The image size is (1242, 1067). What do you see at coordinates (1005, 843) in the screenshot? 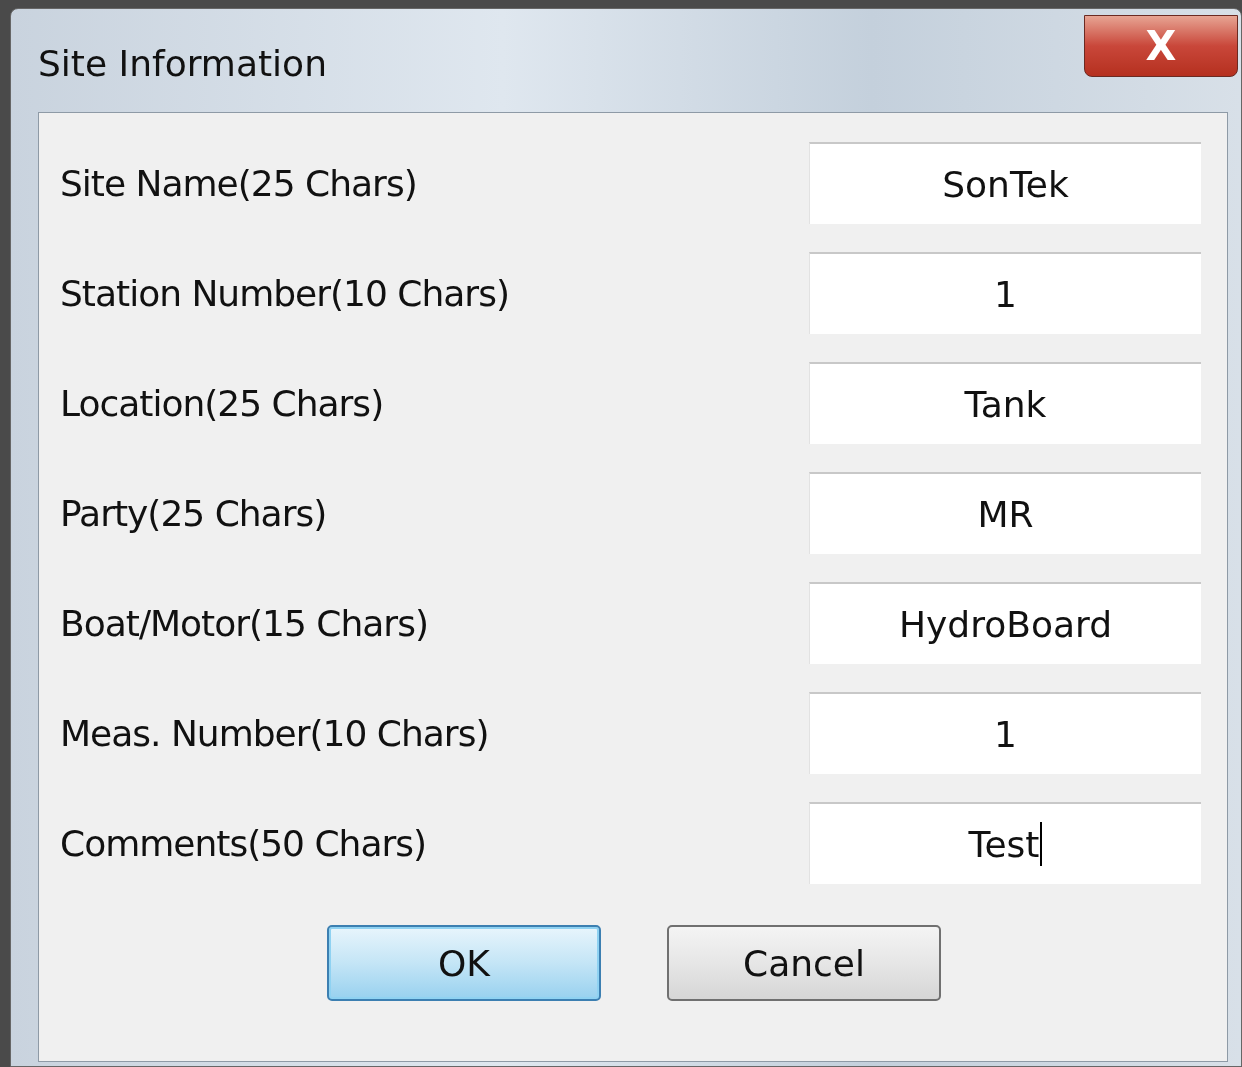
I see `input-field: Test` at bounding box center [1005, 843].